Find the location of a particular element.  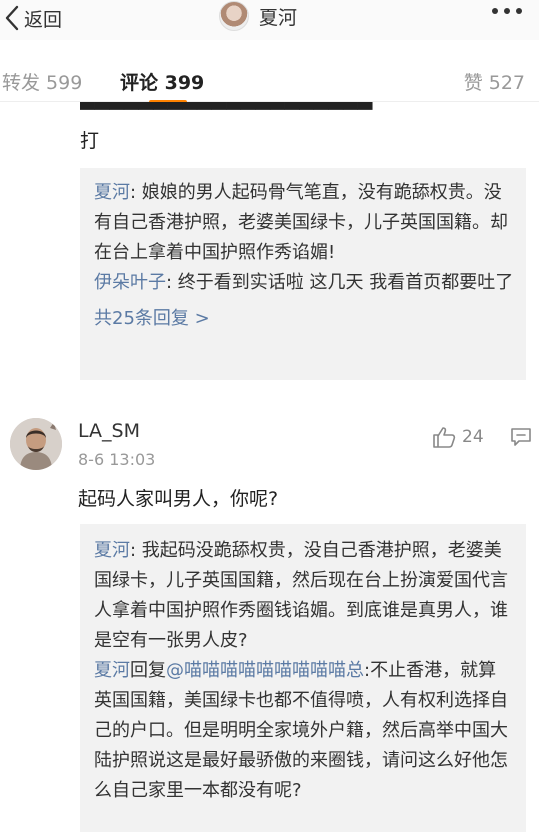

comment-text: 起码人家叫男人，你呢? is located at coordinates (178, 499).